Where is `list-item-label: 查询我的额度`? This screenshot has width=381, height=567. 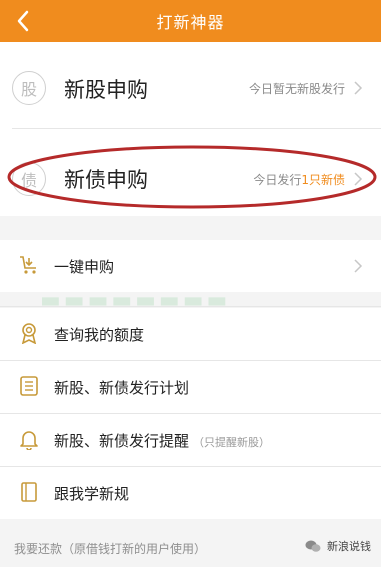
list-item-label: 查询我的额度 is located at coordinates (99, 335).